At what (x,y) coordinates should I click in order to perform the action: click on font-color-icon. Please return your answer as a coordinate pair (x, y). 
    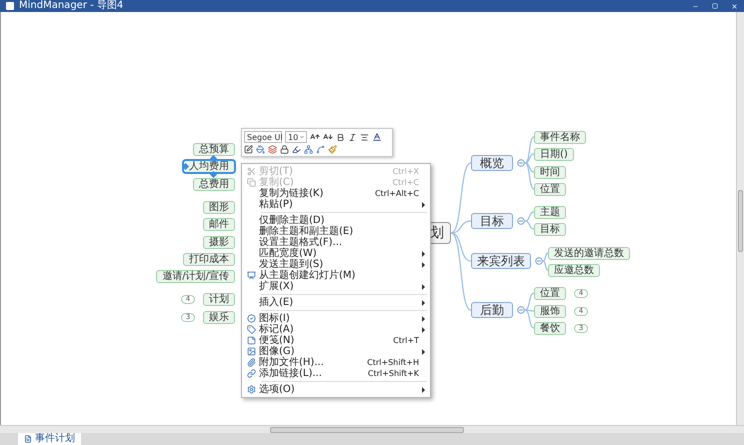
    Looking at the image, I should click on (377, 137).